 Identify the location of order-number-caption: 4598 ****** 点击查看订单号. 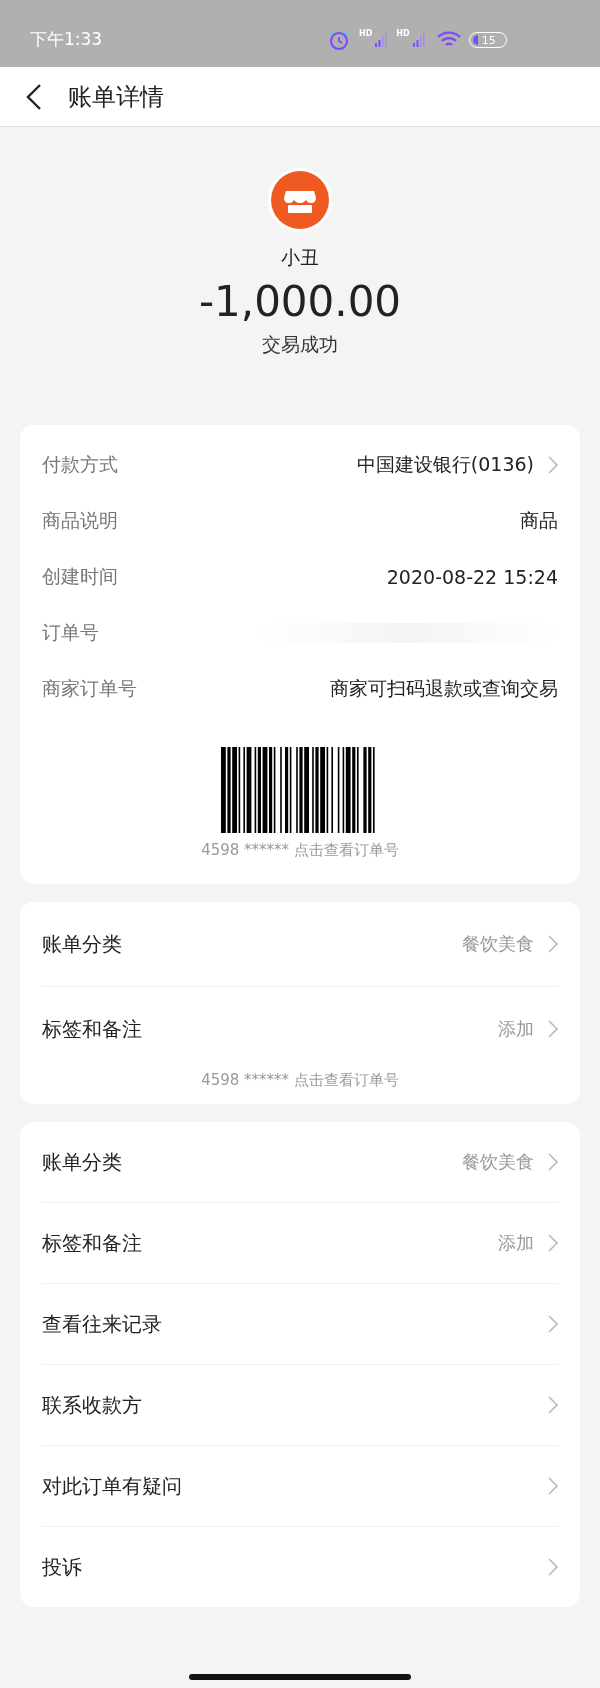
(300, 1080).